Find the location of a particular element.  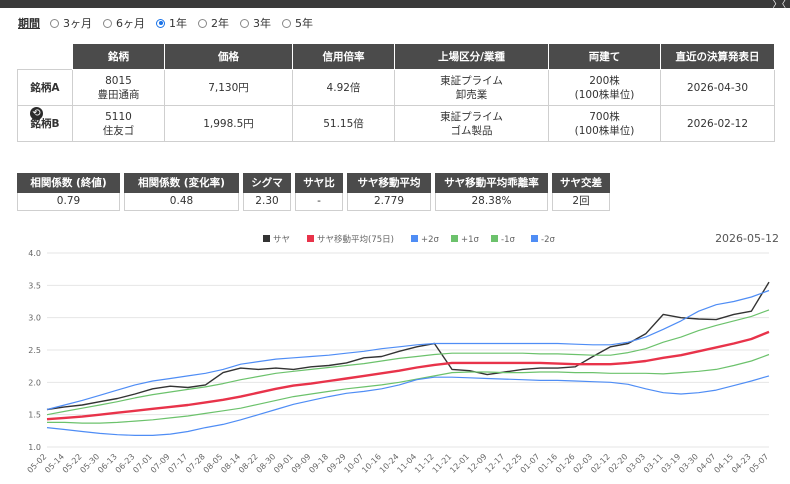

legend-label-1: サヤ移動平均(75日) is located at coordinates (355, 239).